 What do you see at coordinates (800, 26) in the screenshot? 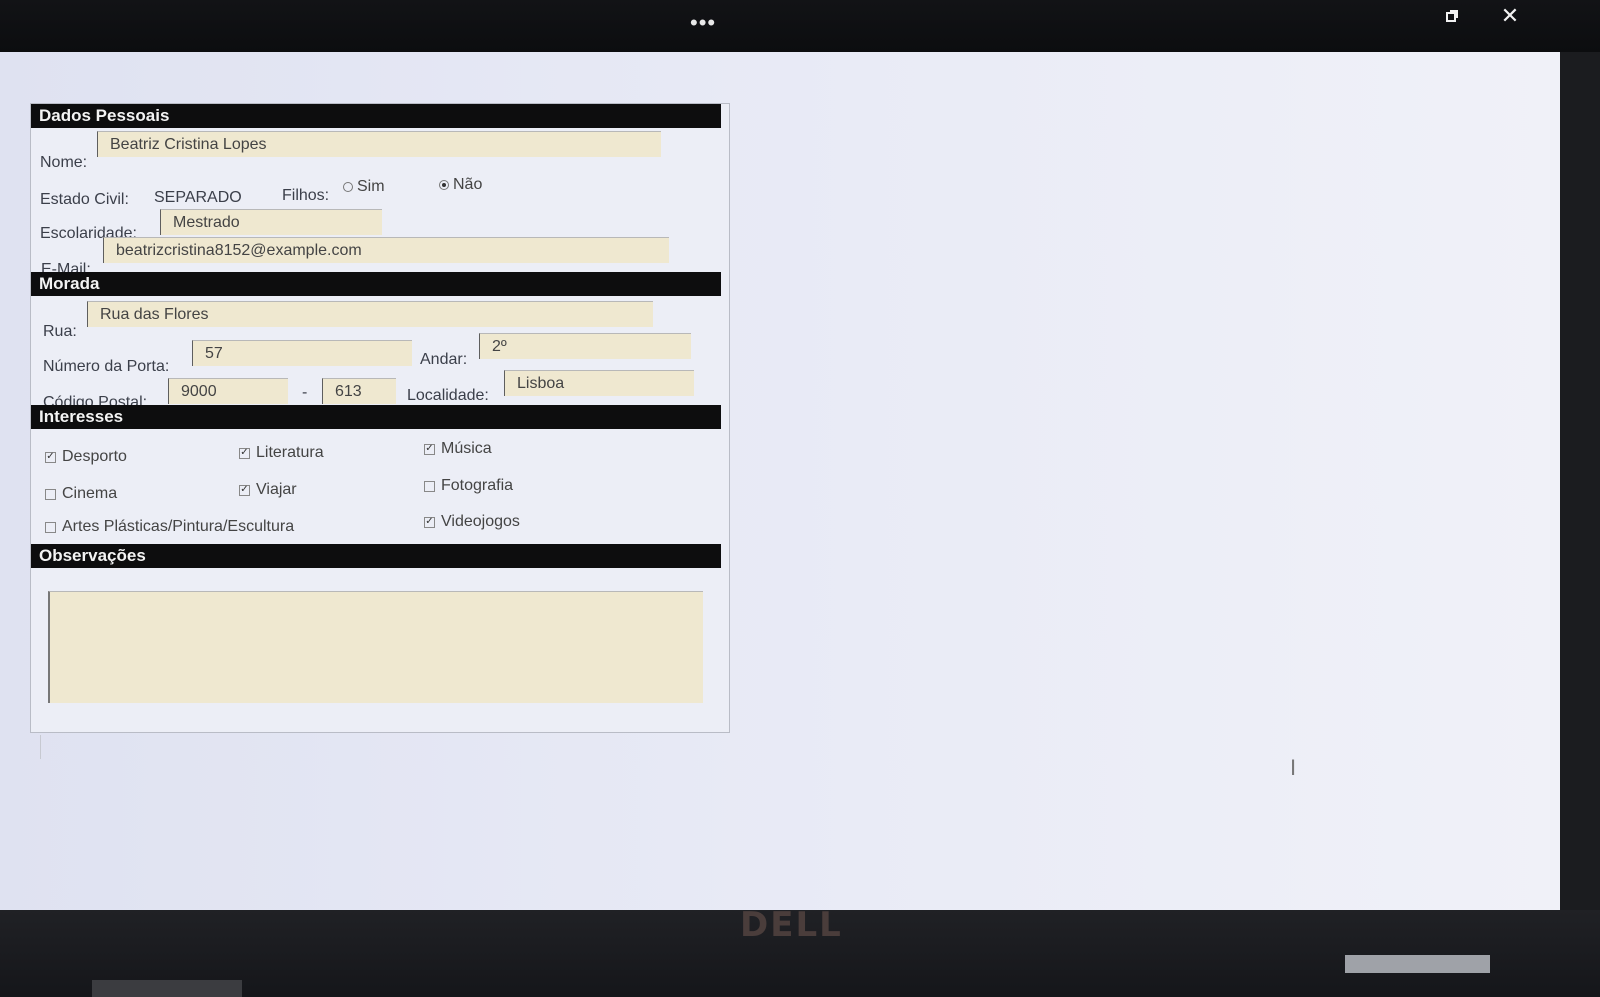
I see `window-title-bar: ••• ✕` at bounding box center [800, 26].